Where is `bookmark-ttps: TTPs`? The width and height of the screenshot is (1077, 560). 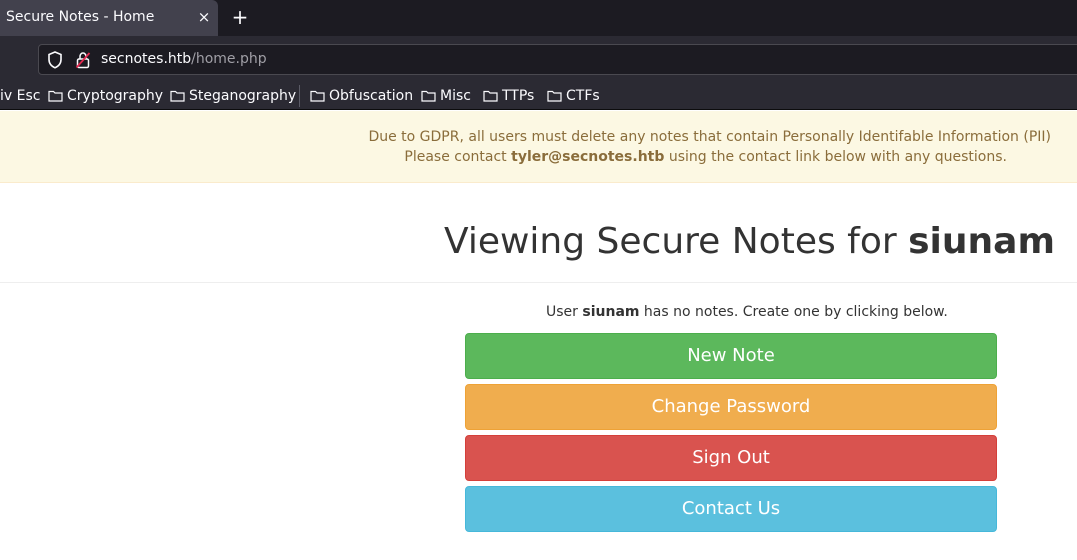
bookmark-ttps: TTPs is located at coordinates (508, 96).